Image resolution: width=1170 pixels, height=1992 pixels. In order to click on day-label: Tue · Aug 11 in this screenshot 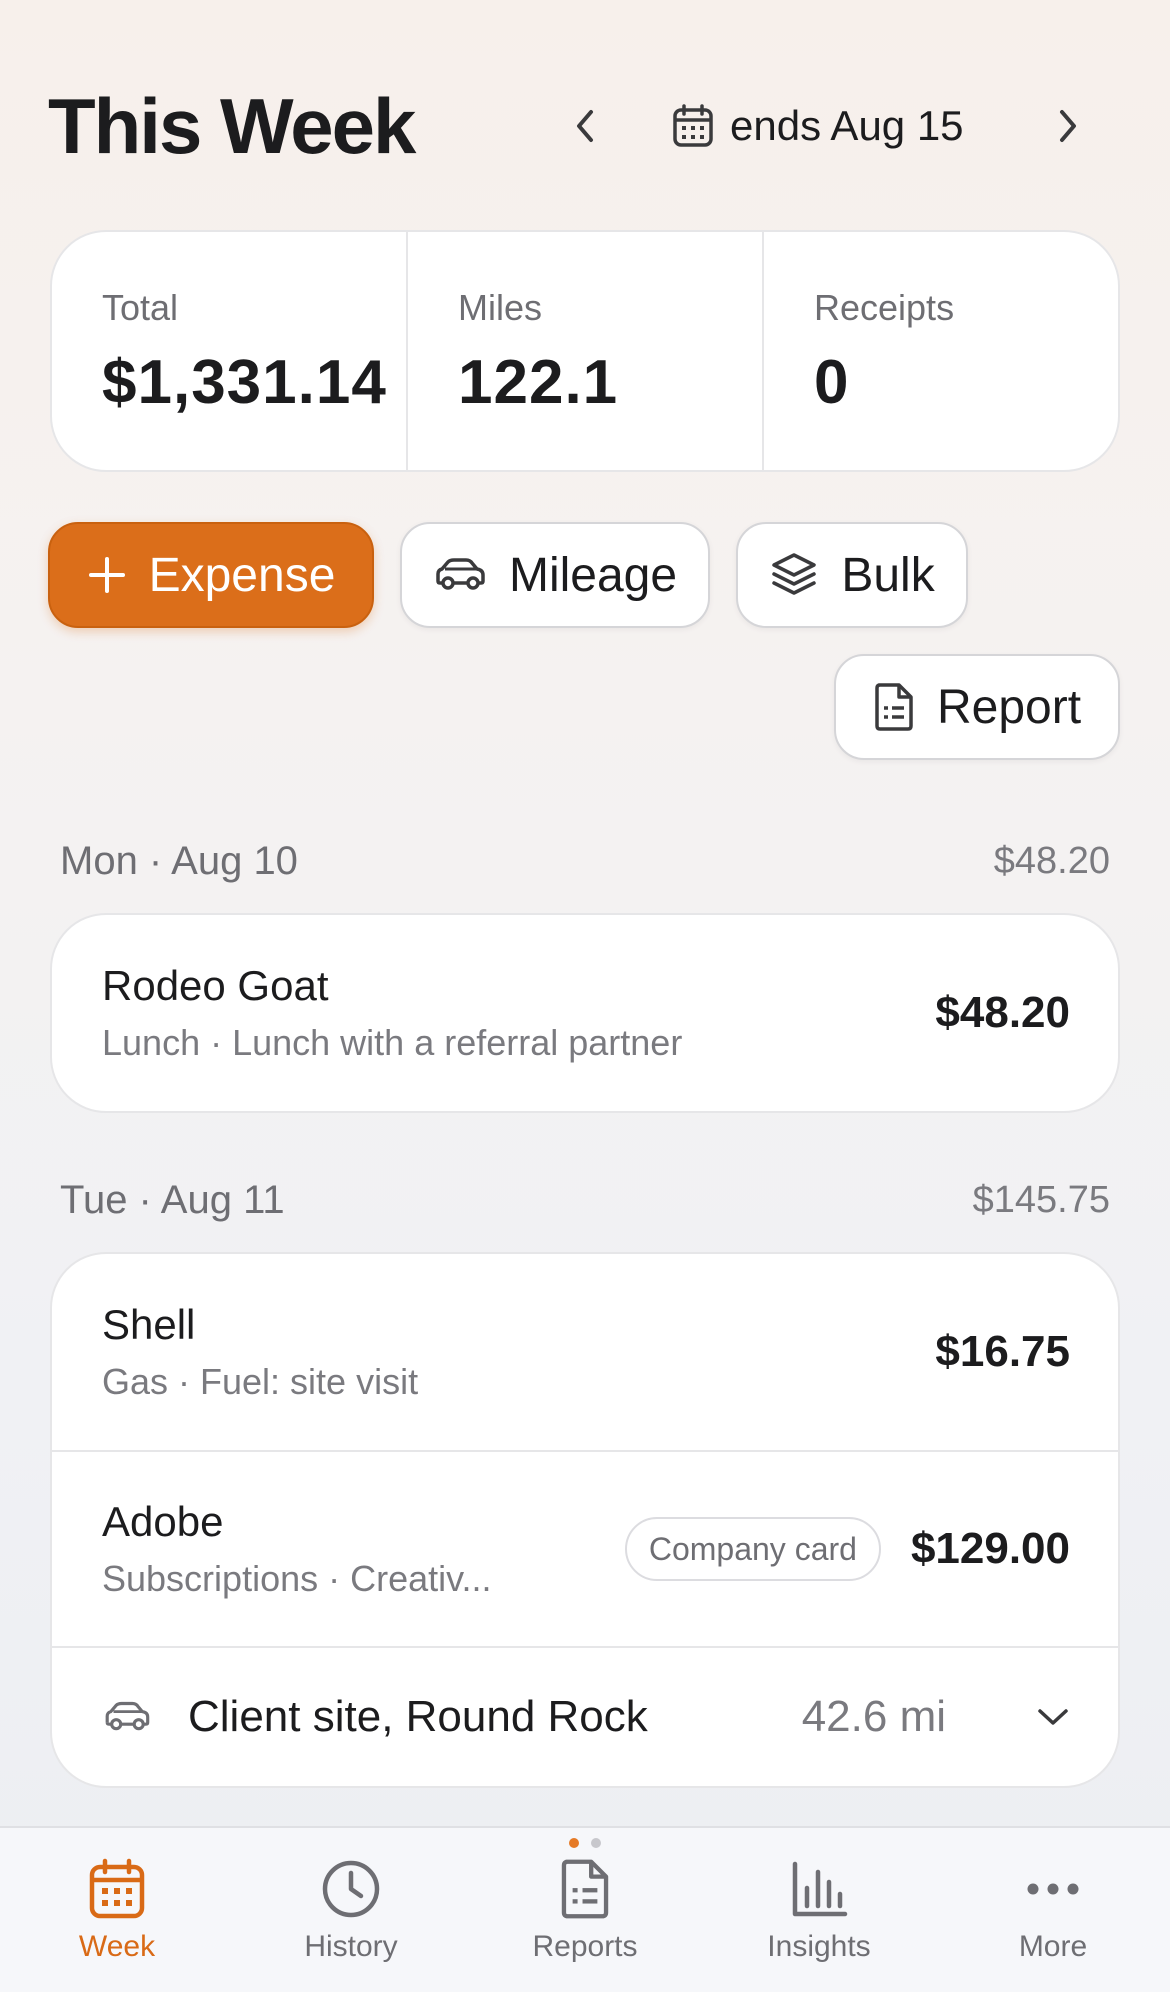, I will do `click(172, 1199)`.